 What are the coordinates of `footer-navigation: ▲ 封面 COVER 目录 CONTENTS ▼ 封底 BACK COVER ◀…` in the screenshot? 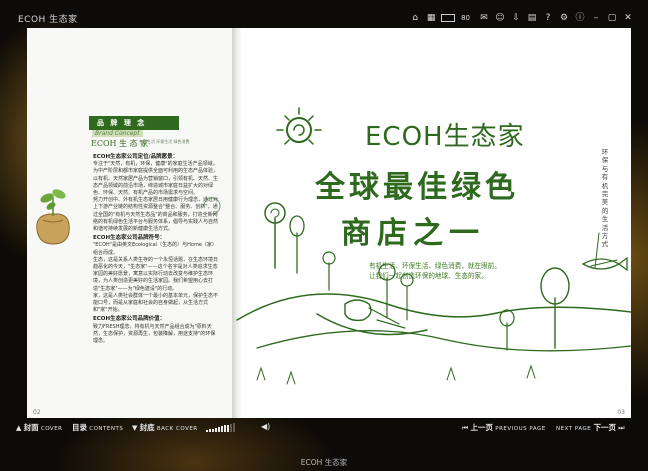 It's located at (324, 428).